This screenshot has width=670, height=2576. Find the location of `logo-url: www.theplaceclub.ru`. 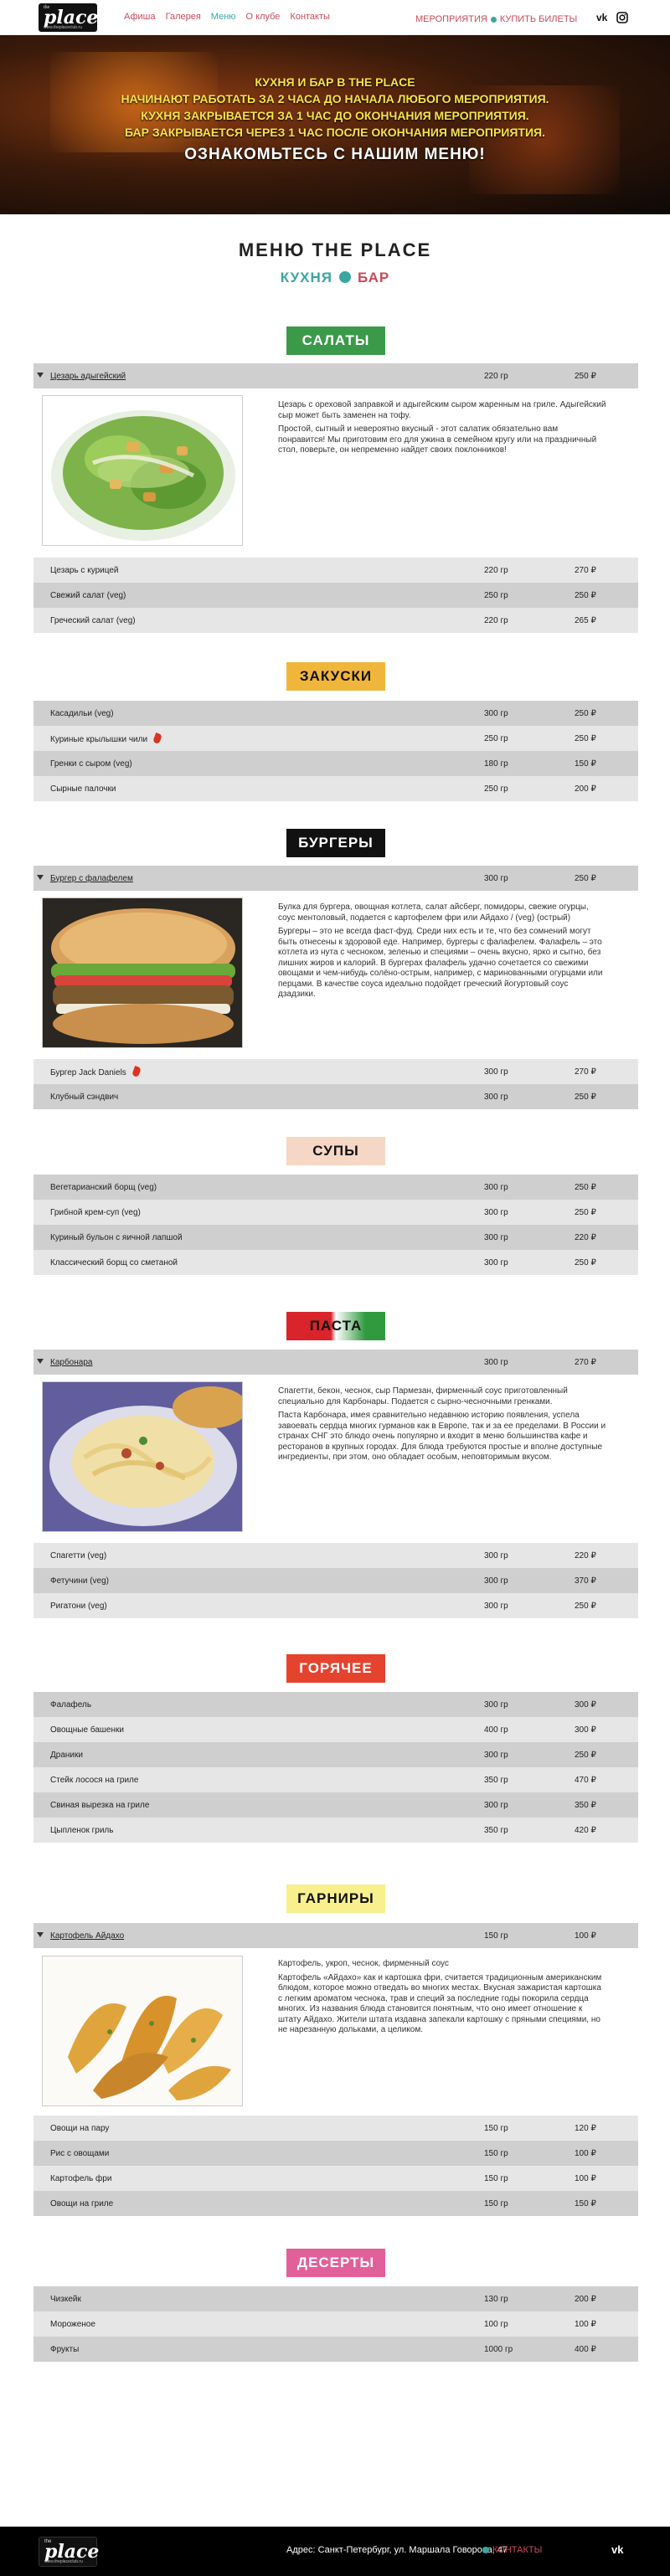

logo-url: www.theplaceclub.ru is located at coordinates (63, 2562).